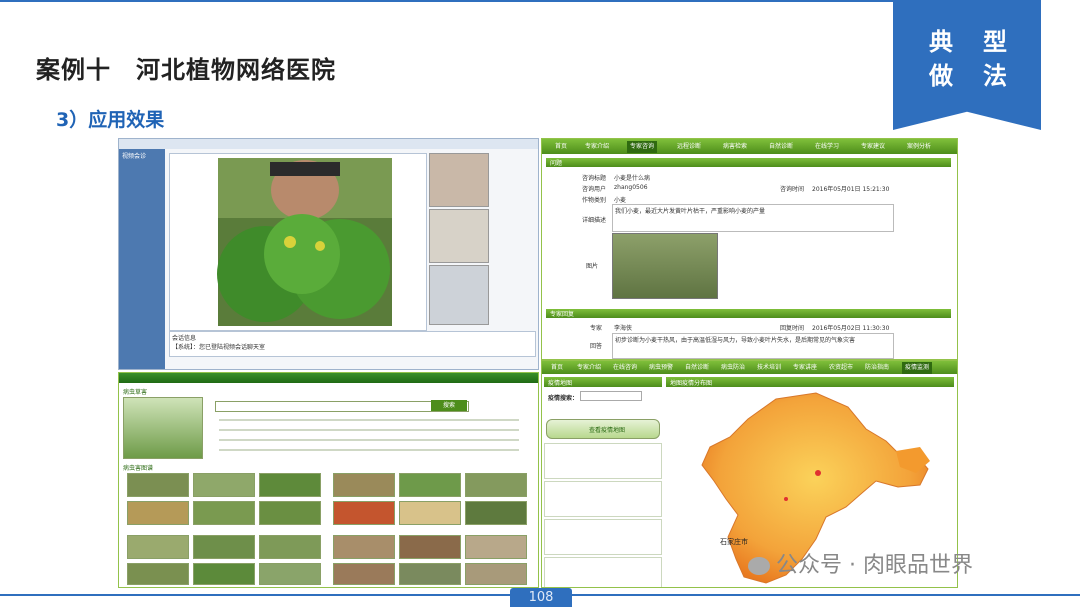 Image resolution: width=1080 pixels, height=607 pixels. What do you see at coordinates (186, 70) in the screenshot?
I see `slide-title: 案例十 河北植物网络医院` at bounding box center [186, 70].